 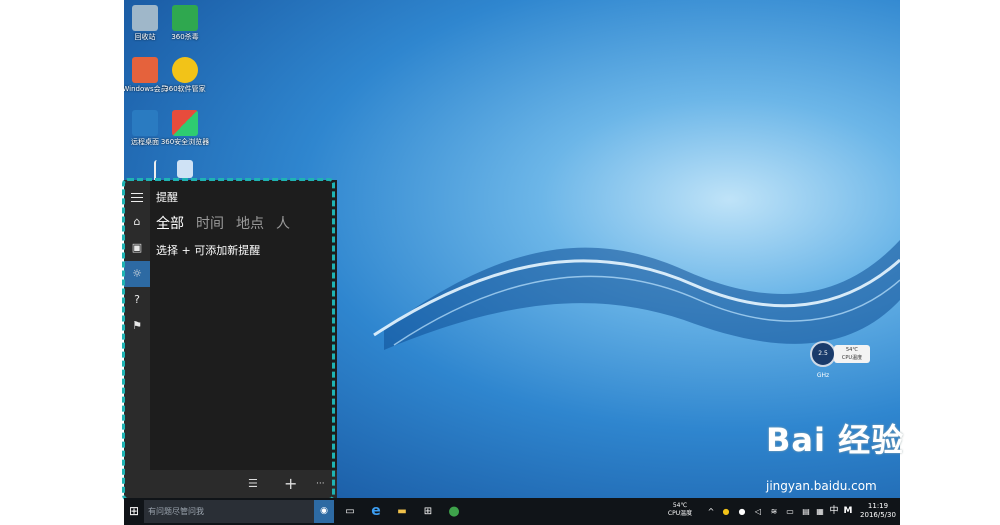 I want to click on notification-button: ▤, so click(x=806, y=511).